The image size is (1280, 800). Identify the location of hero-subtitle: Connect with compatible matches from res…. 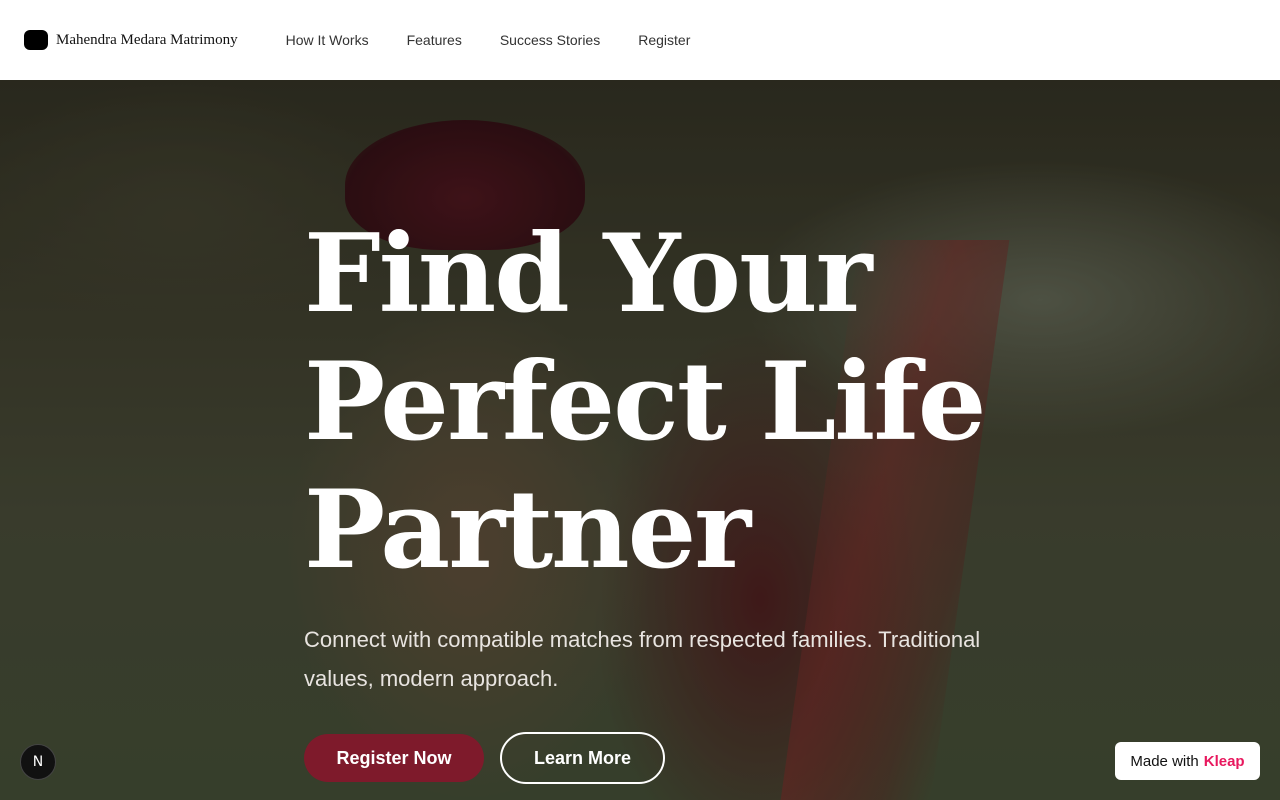
(642, 659).